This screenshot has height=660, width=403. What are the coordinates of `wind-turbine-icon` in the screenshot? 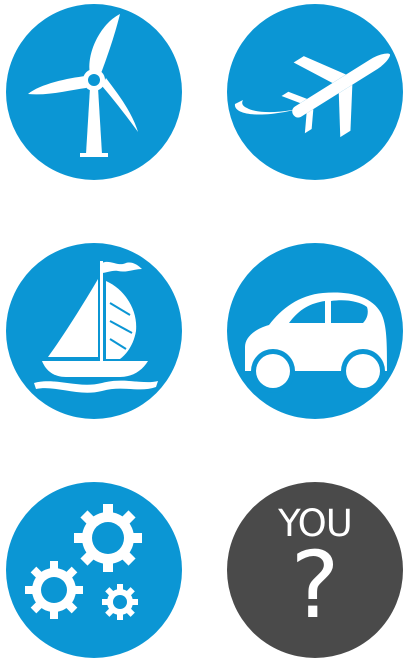 It's located at (94, 92).